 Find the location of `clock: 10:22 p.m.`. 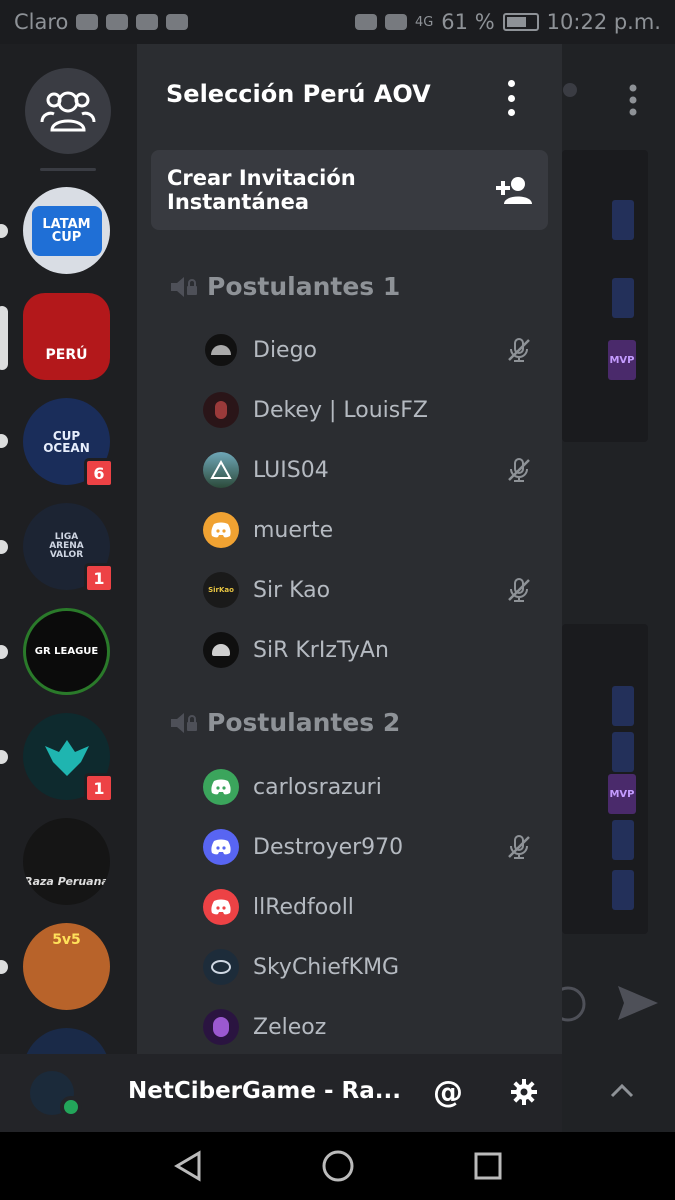

clock: 10:22 p.m. is located at coordinates (603, 22).